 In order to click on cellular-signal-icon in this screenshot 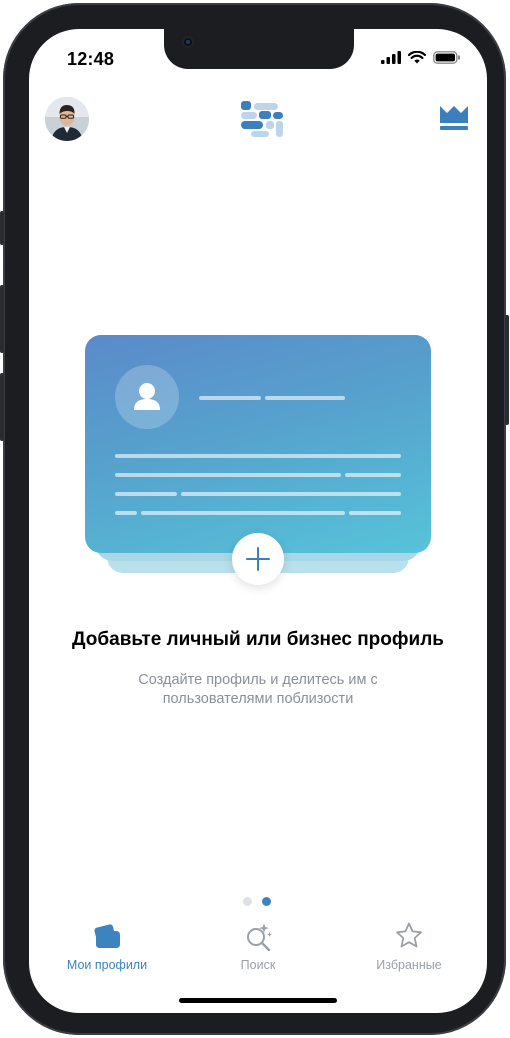, I will do `click(391, 57)`.